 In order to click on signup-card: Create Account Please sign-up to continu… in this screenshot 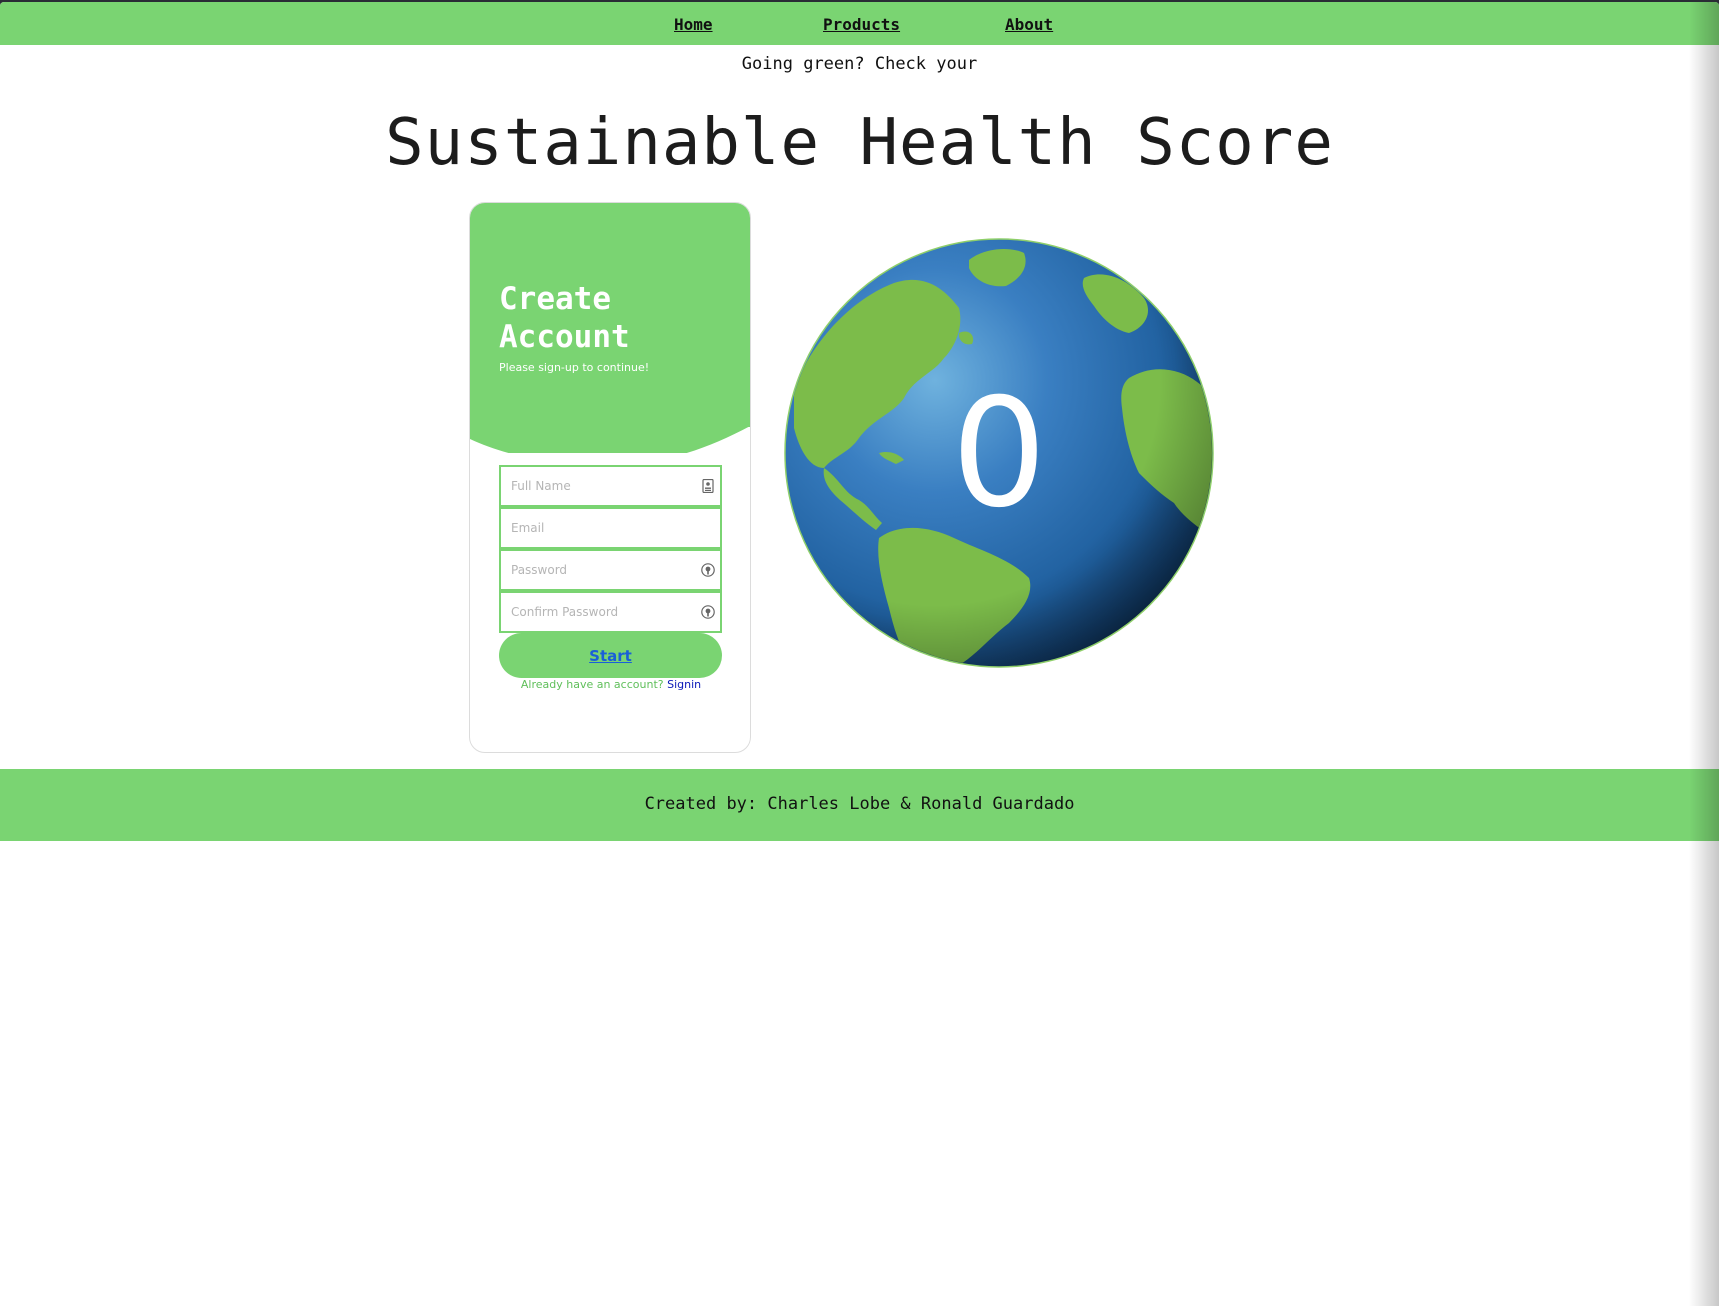, I will do `click(610, 477)`.